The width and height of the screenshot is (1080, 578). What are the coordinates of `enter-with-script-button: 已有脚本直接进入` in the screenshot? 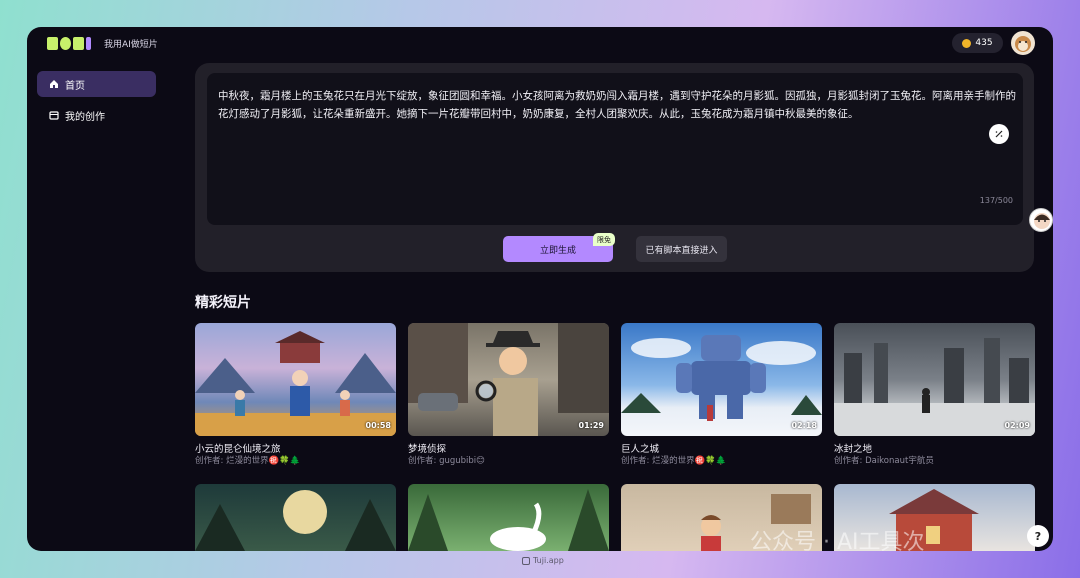 It's located at (681, 249).